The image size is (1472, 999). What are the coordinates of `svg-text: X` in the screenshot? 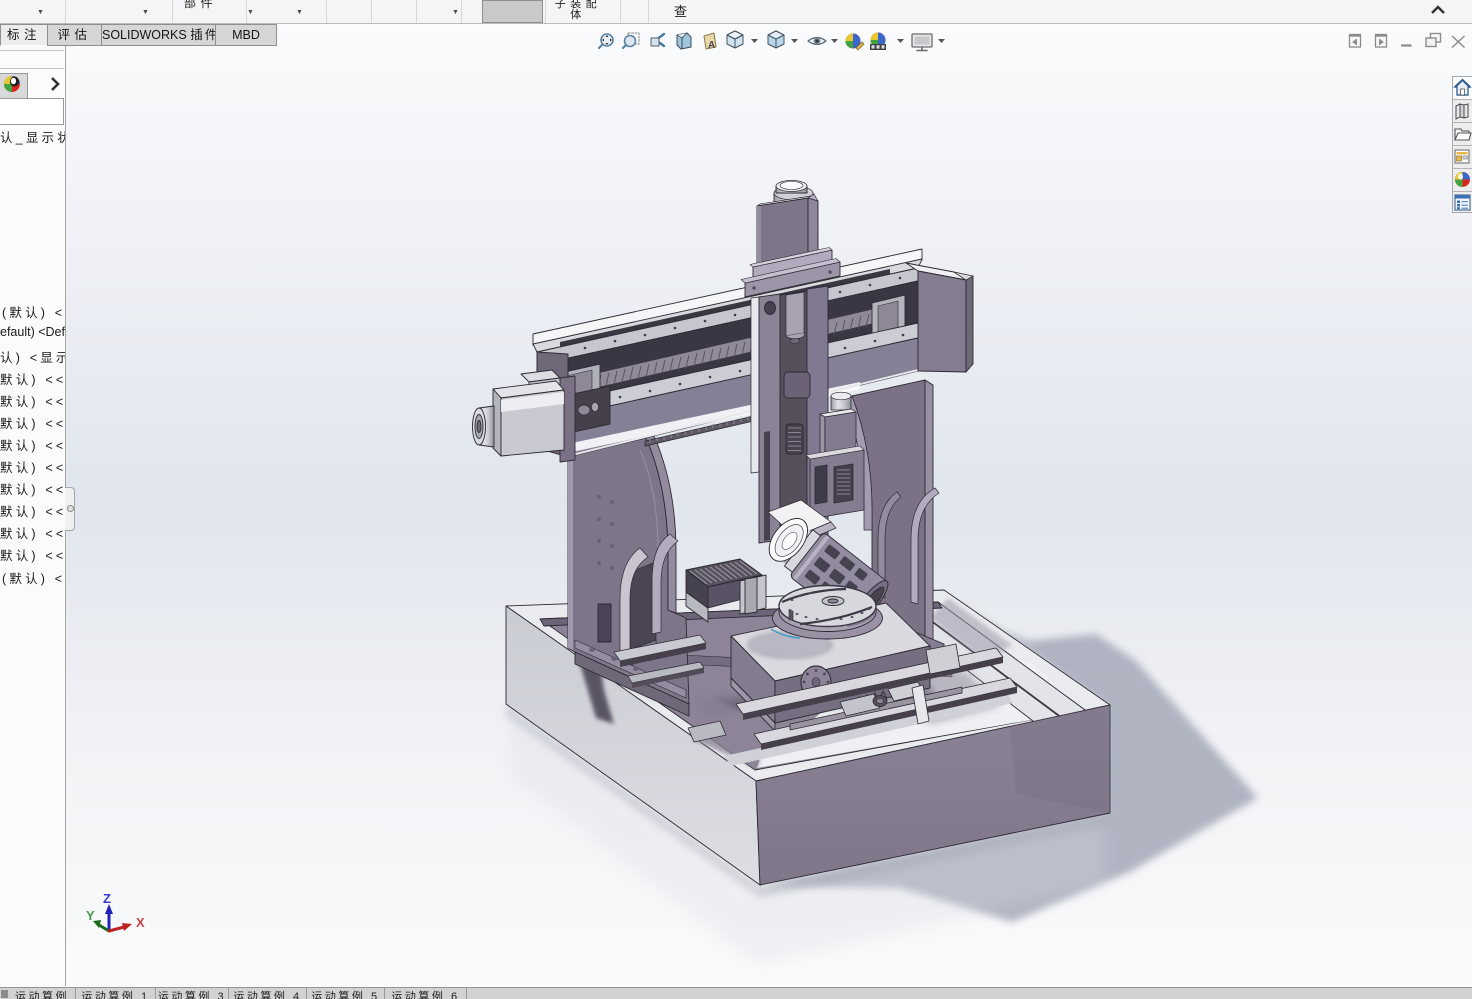 It's located at (140, 922).